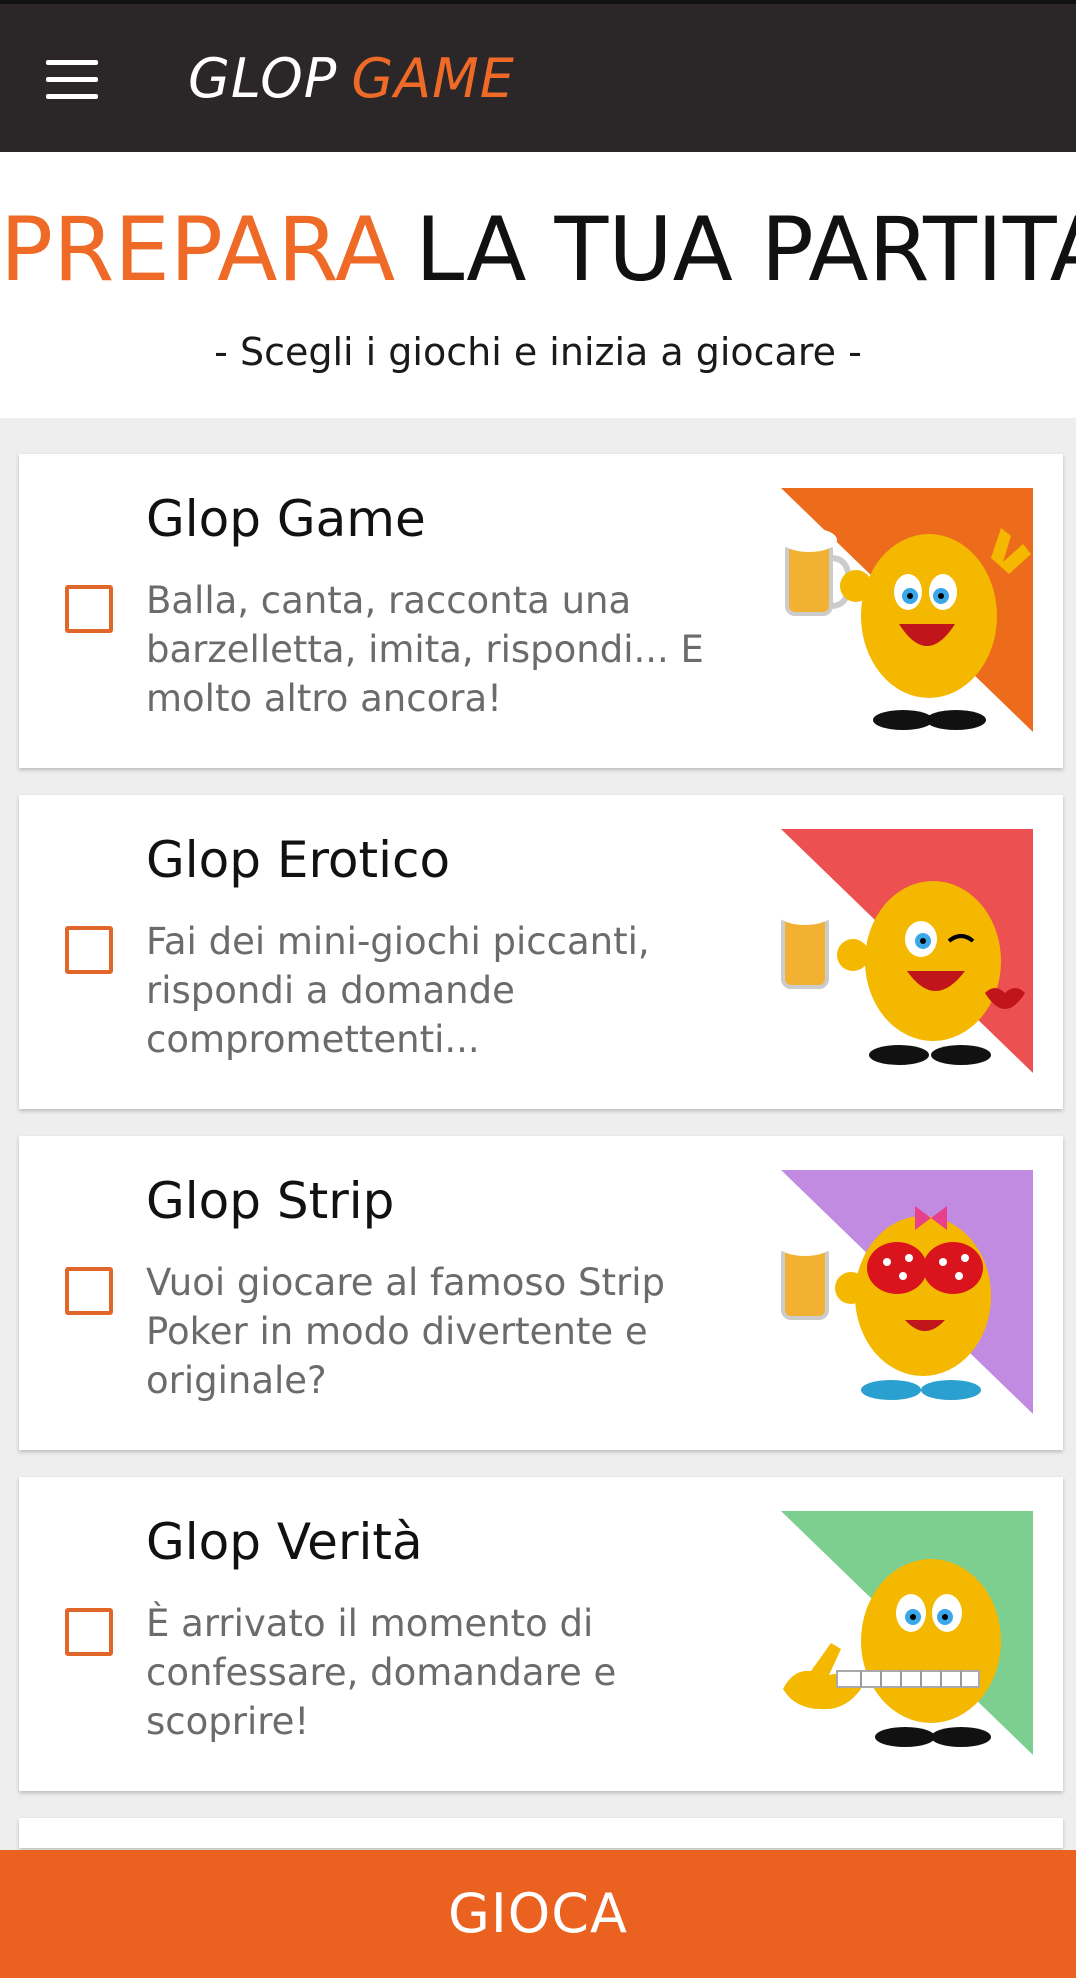 The height and width of the screenshot is (1978, 1076). Describe the element at coordinates (433, 78) in the screenshot. I see `logo-text-game: GAME` at that location.